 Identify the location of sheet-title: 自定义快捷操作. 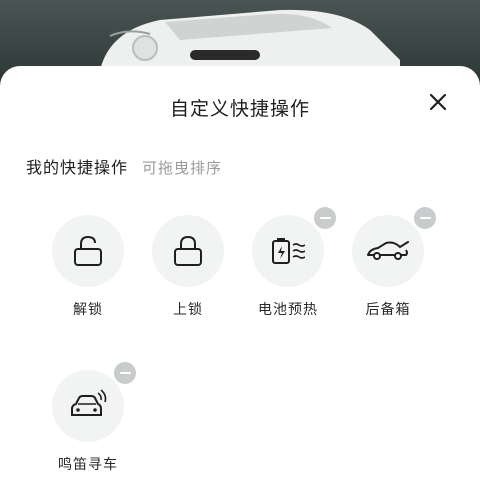
(239, 109).